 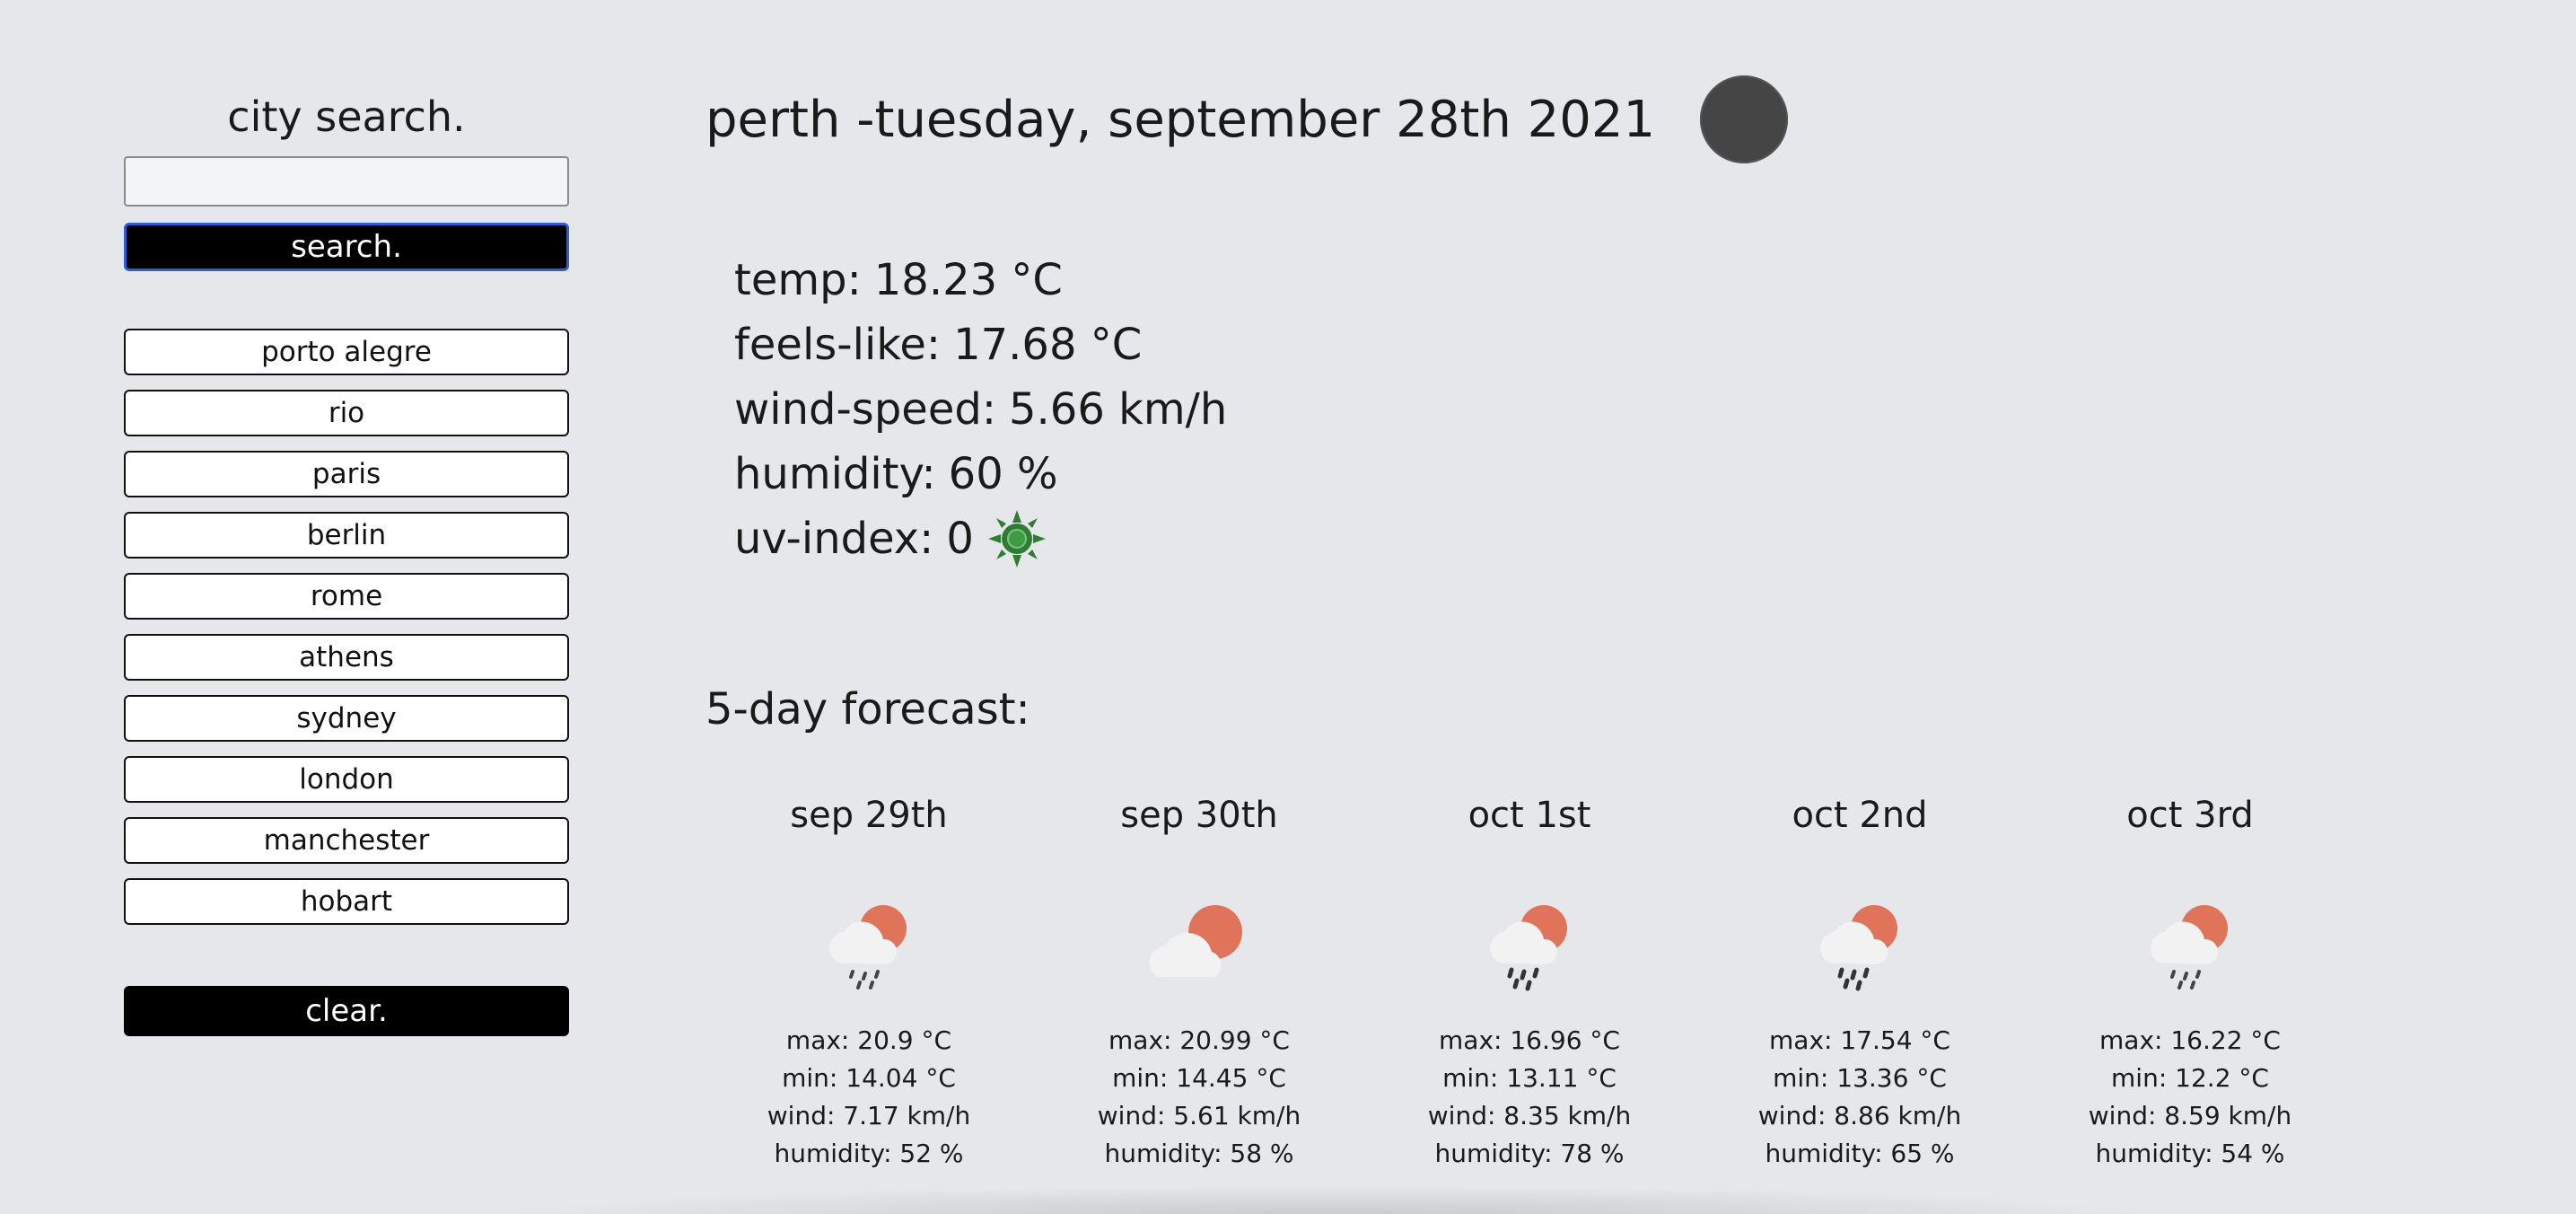 What do you see at coordinates (1529, 1153) in the screenshot?
I see `forecast-humidity: humidity: 78 %` at bounding box center [1529, 1153].